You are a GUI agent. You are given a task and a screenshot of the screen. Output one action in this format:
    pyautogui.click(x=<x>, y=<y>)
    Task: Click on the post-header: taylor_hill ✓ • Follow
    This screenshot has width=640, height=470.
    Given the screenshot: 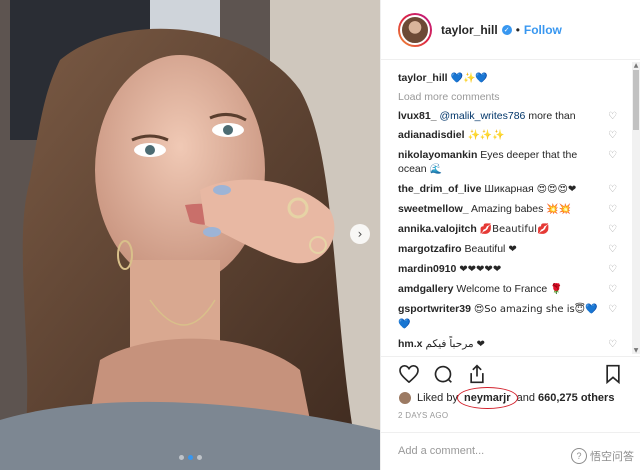 What is the action you would take?
    pyautogui.click(x=510, y=30)
    